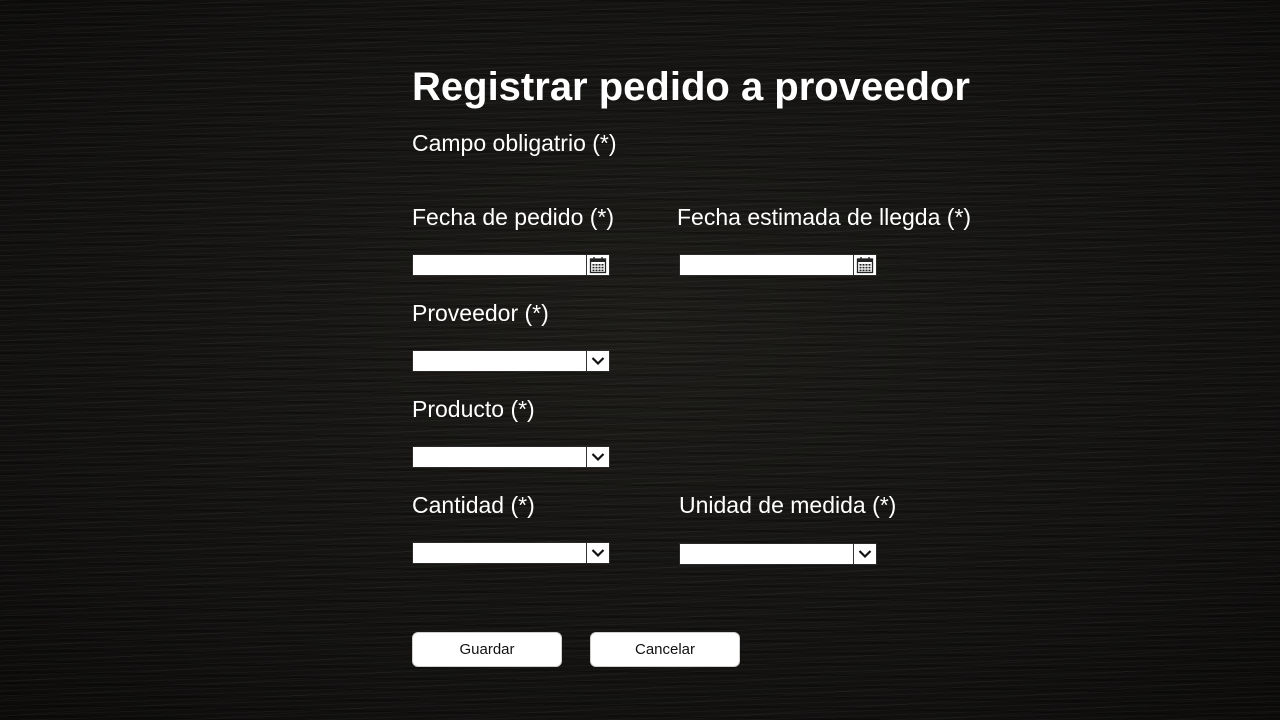 The height and width of the screenshot is (720, 1280). What do you see at coordinates (513, 217) in the screenshot?
I see `fecha-pedido-label: Fecha de pedido (*)` at bounding box center [513, 217].